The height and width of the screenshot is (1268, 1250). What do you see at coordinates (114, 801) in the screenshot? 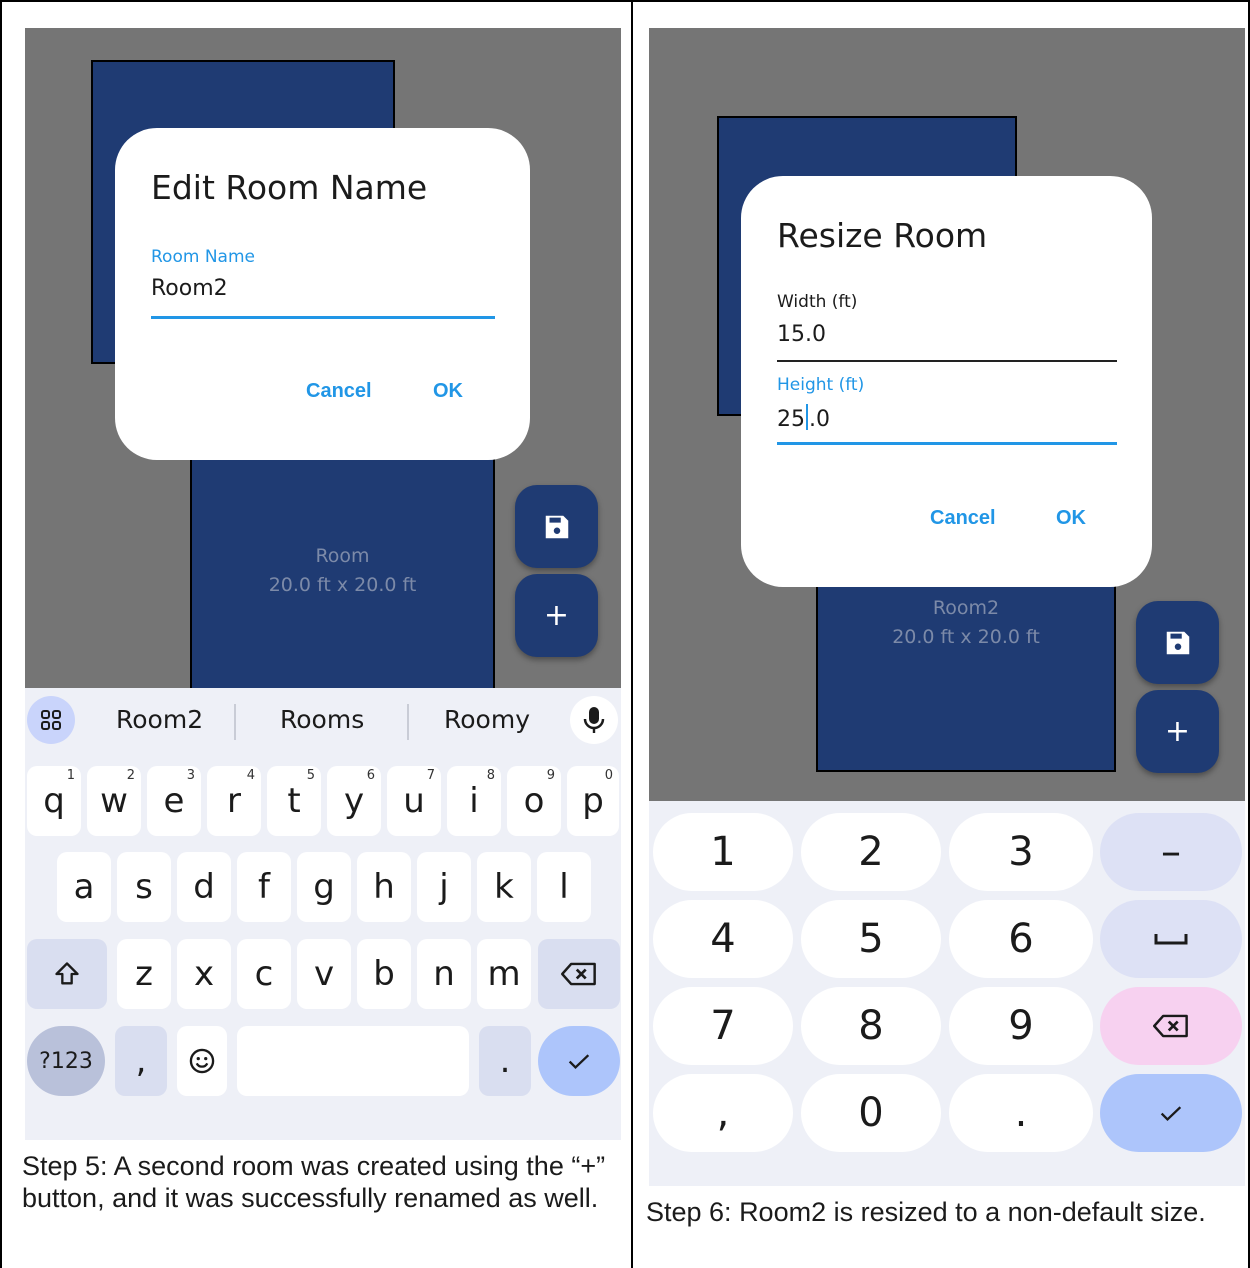
I see `key-w: w2` at bounding box center [114, 801].